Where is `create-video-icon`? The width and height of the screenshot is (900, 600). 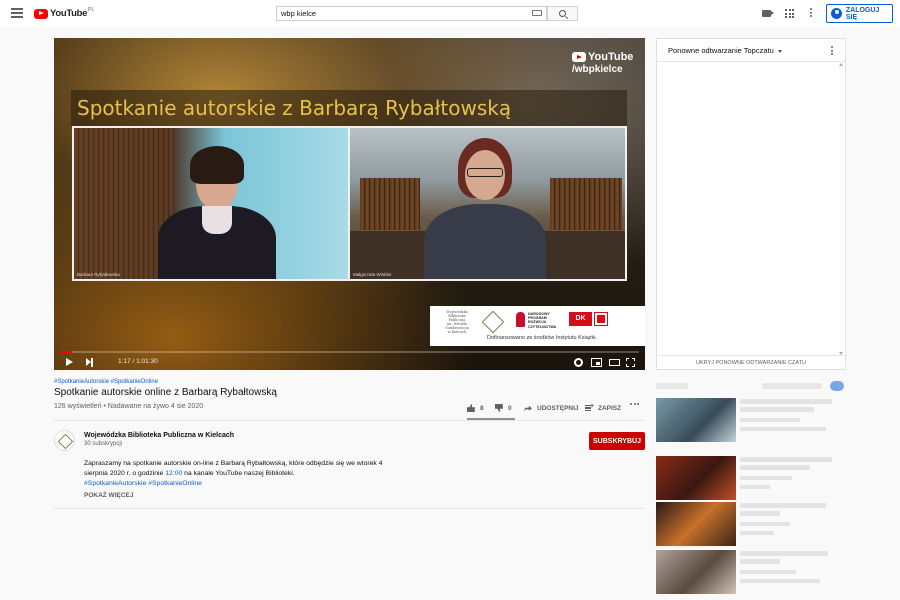
create-video-icon is located at coordinates (768, 13).